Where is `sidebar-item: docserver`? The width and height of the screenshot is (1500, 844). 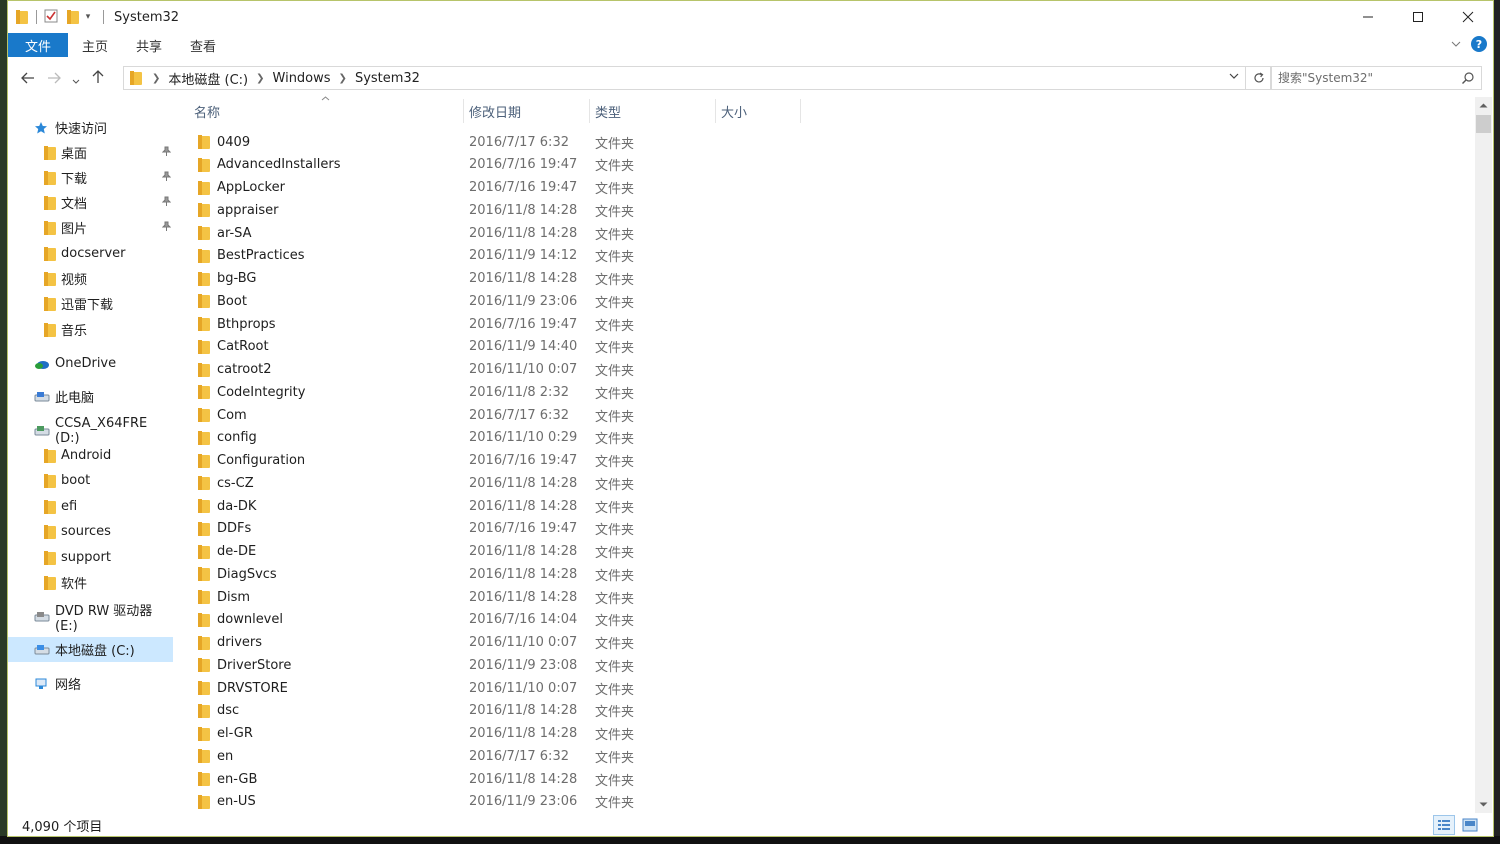 sidebar-item: docserver is located at coordinates (90, 253).